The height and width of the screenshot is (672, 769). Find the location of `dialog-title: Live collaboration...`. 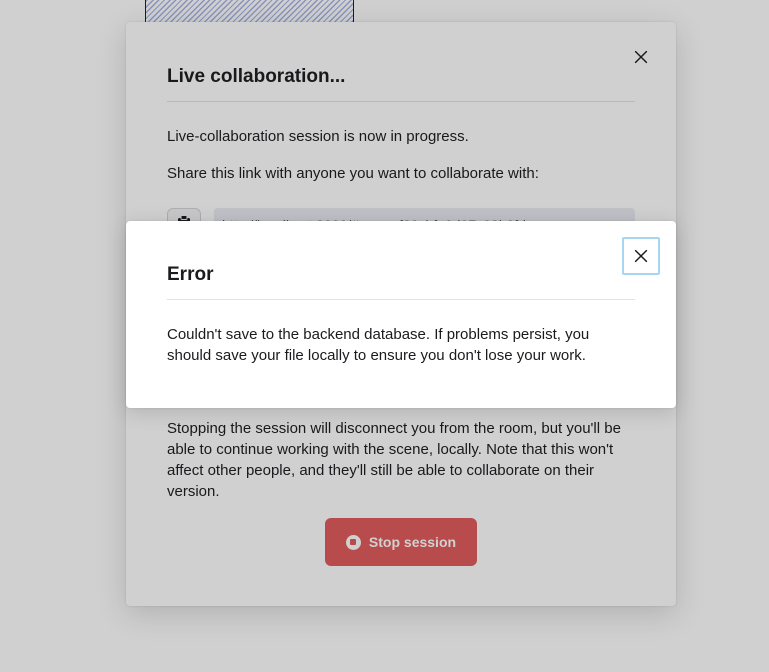

dialog-title: Live collaboration... is located at coordinates (256, 76).